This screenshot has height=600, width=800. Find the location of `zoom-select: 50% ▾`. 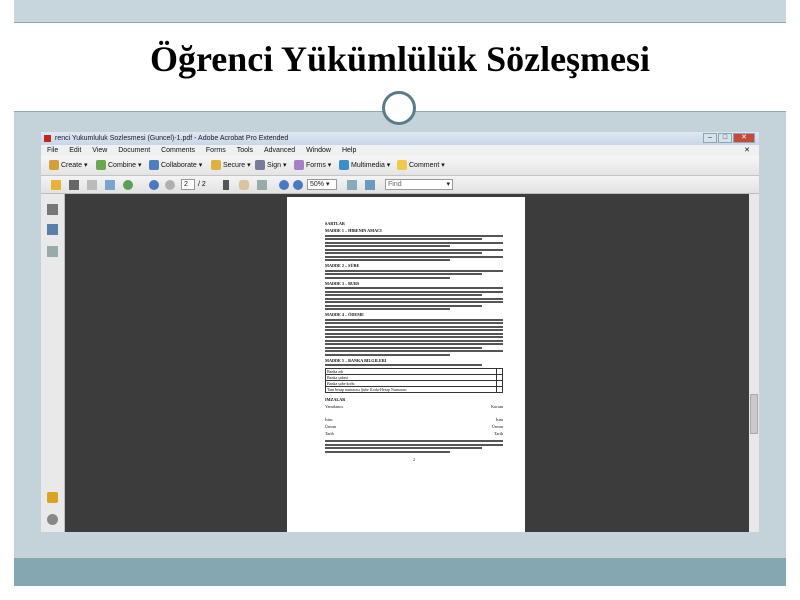

zoom-select: 50% ▾ is located at coordinates (322, 184).